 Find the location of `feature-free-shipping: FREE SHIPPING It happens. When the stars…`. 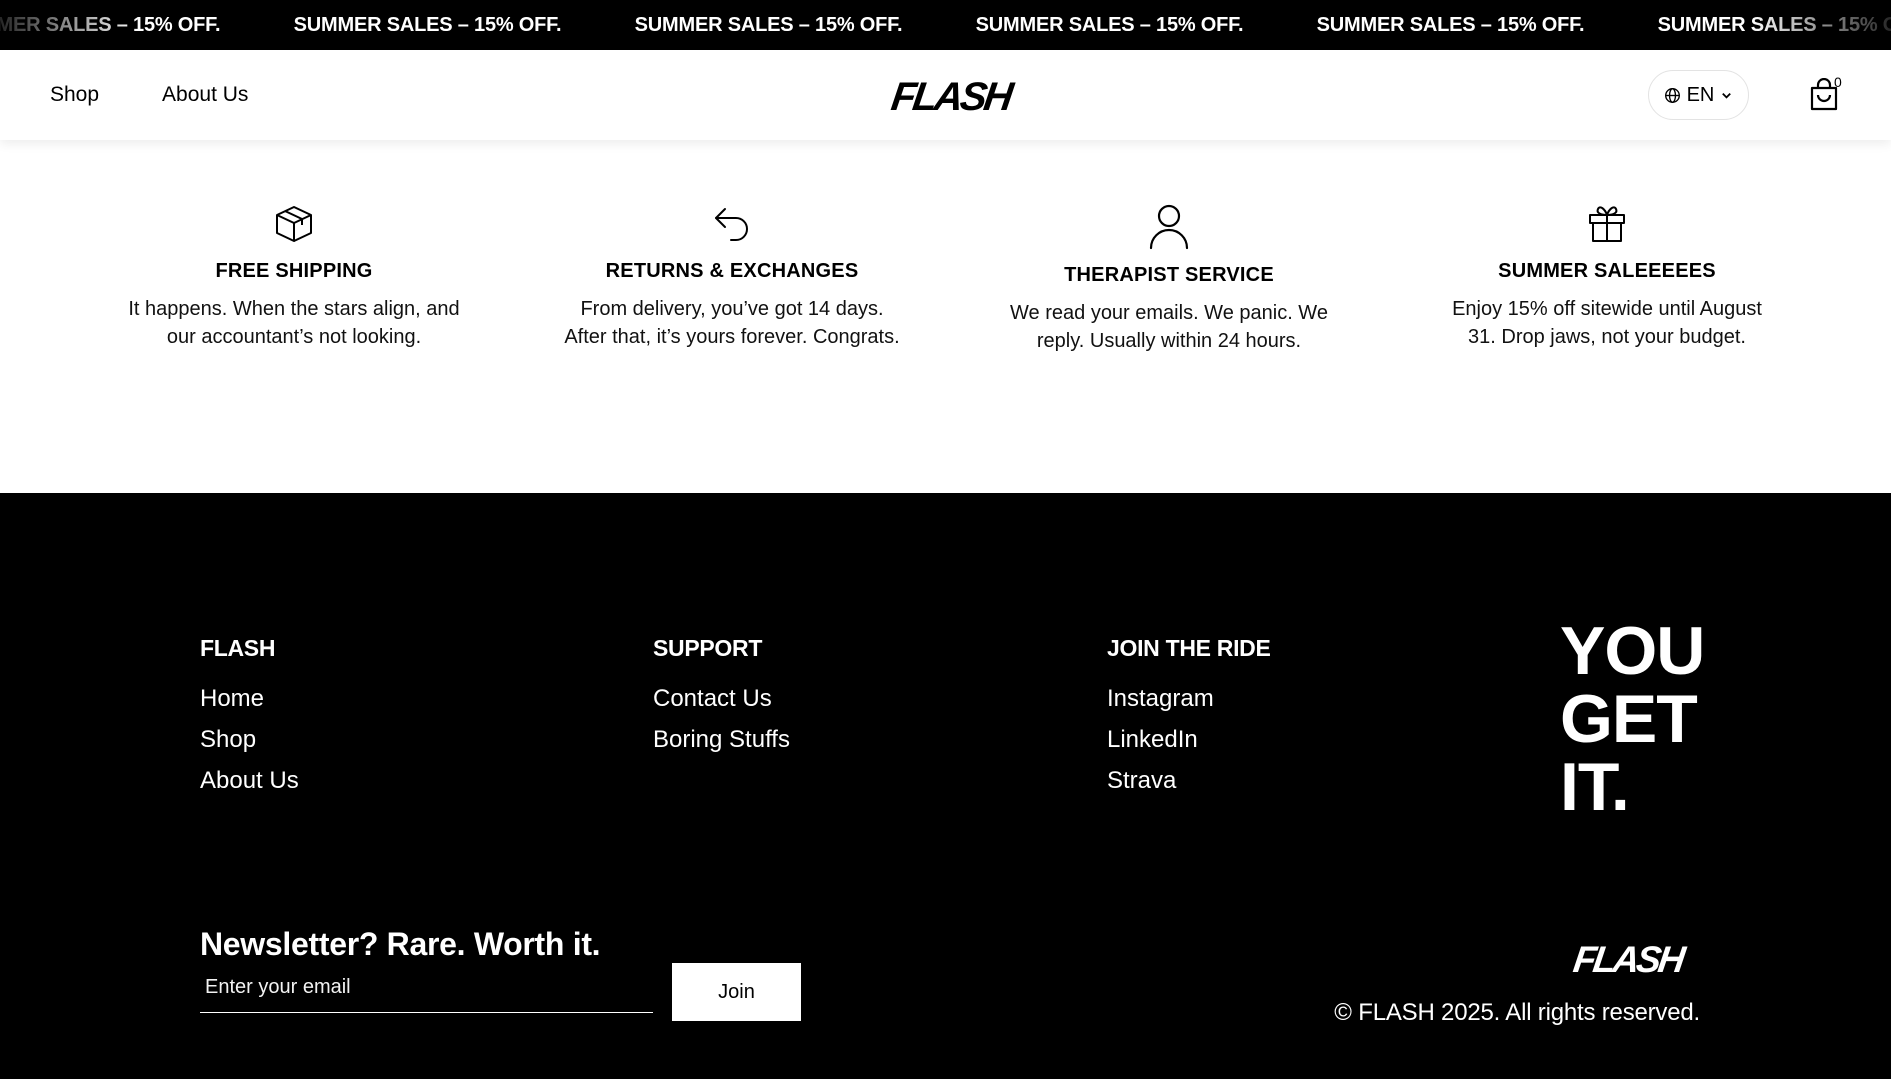

feature-free-shipping: FREE SHIPPING It happens. When the stars… is located at coordinates (294, 275).